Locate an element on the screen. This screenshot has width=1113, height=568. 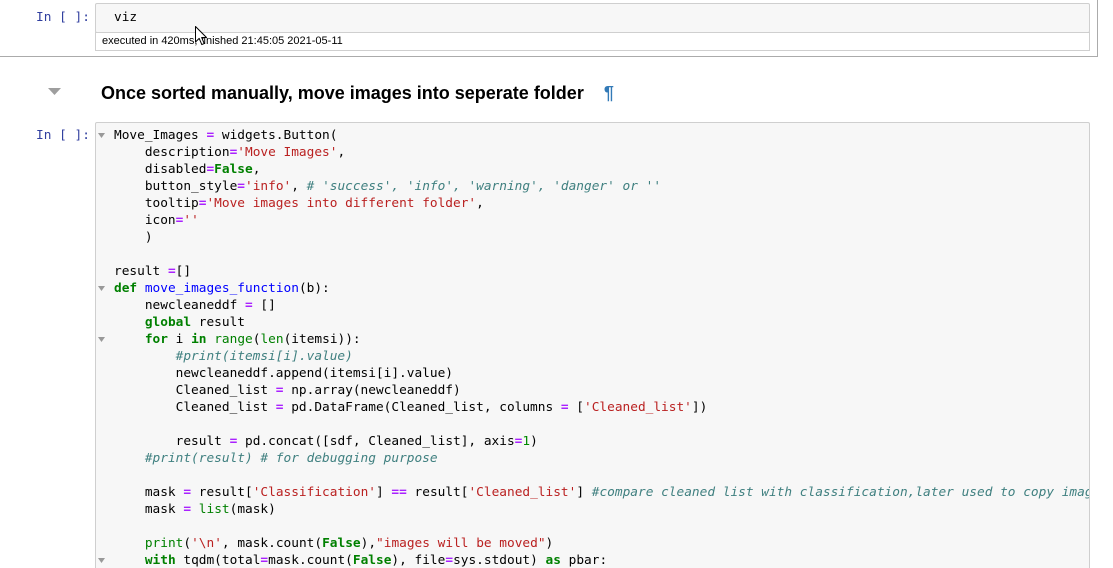
code-lines: viz is located at coordinates (592, 17).